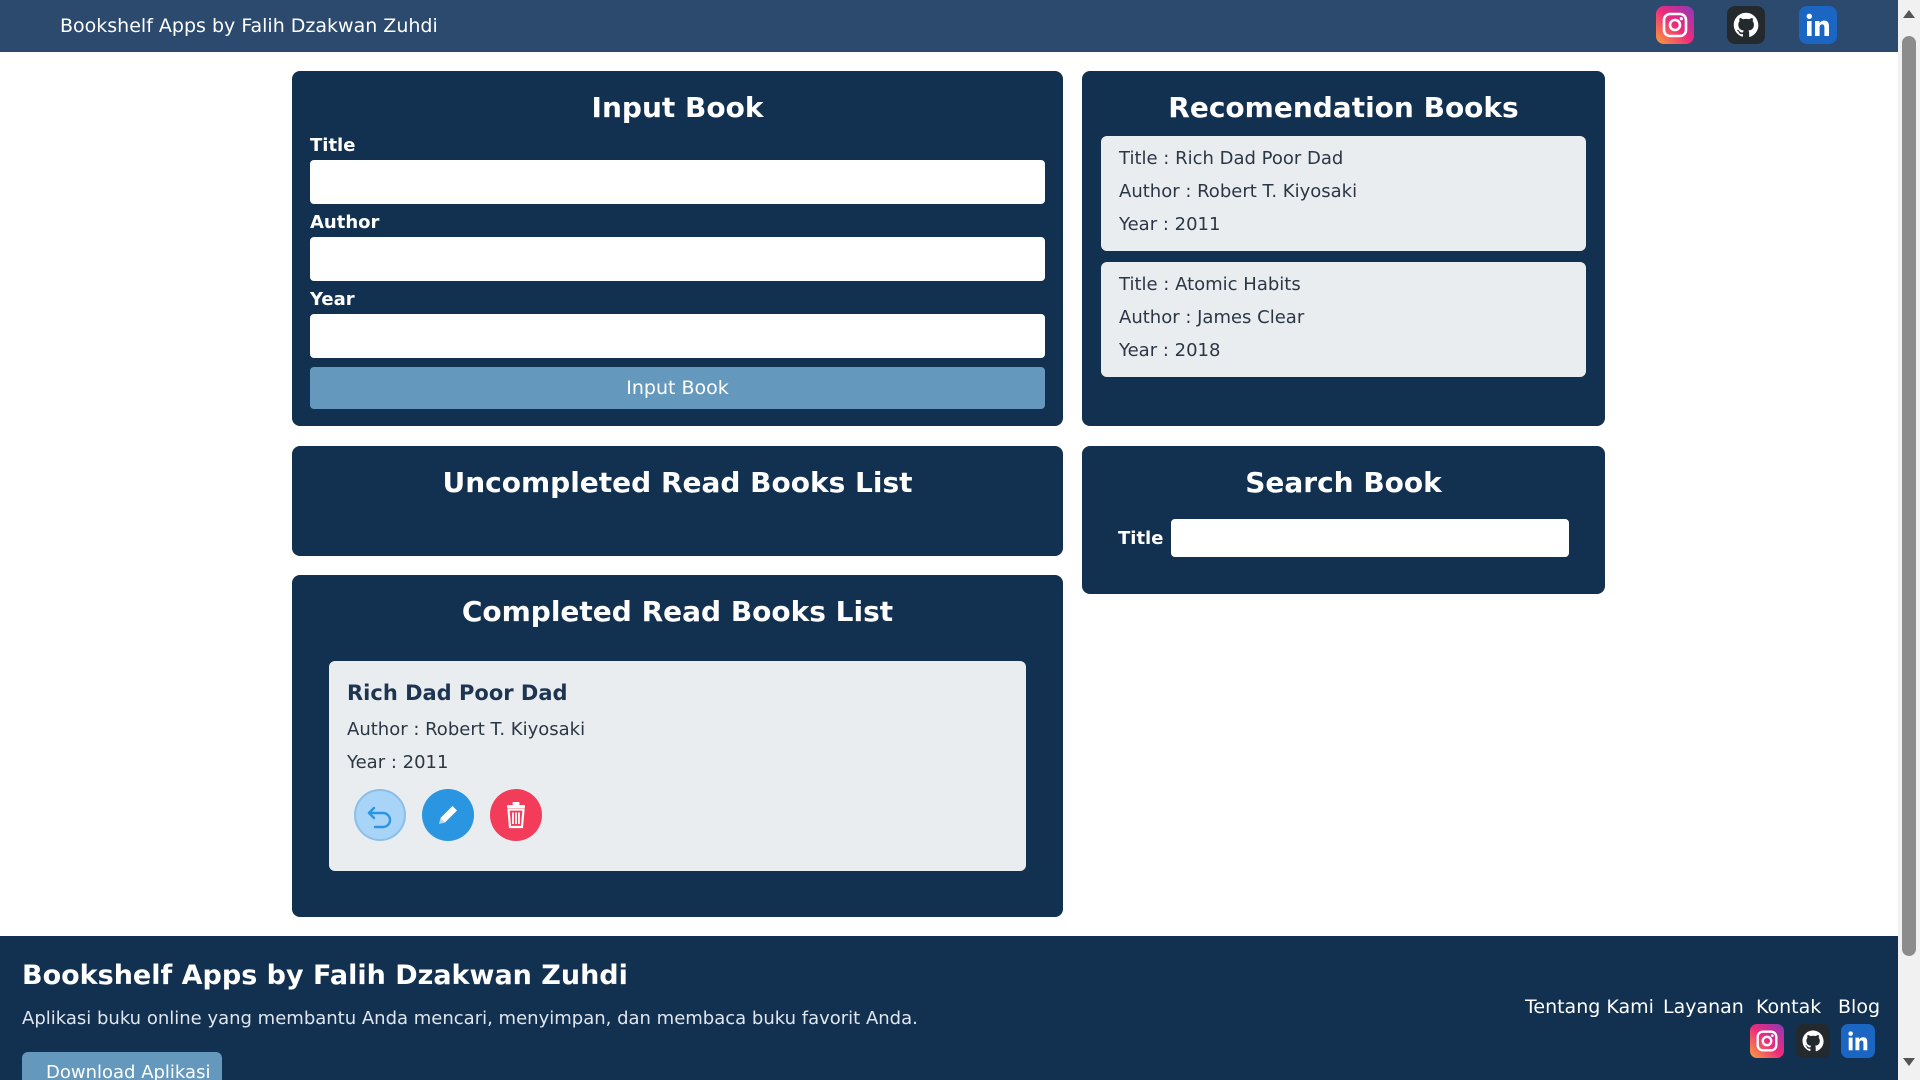 The height and width of the screenshot is (1080, 1920). What do you see at coordinates (949, 26) in the screenshot?
I see `top-navbar: Bookshelf Apps by Falih Dzakwan Zuhdi` at bounding box center [949, 26].